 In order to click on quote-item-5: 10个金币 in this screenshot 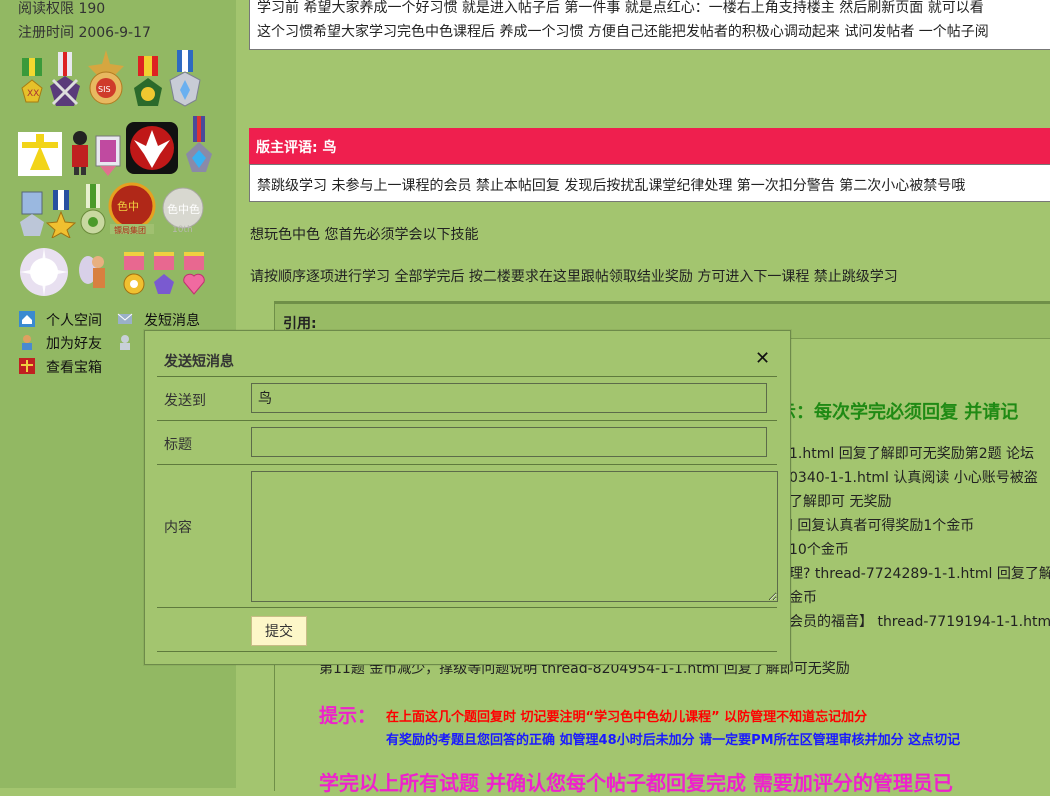, I will do `click(819, 550)`.